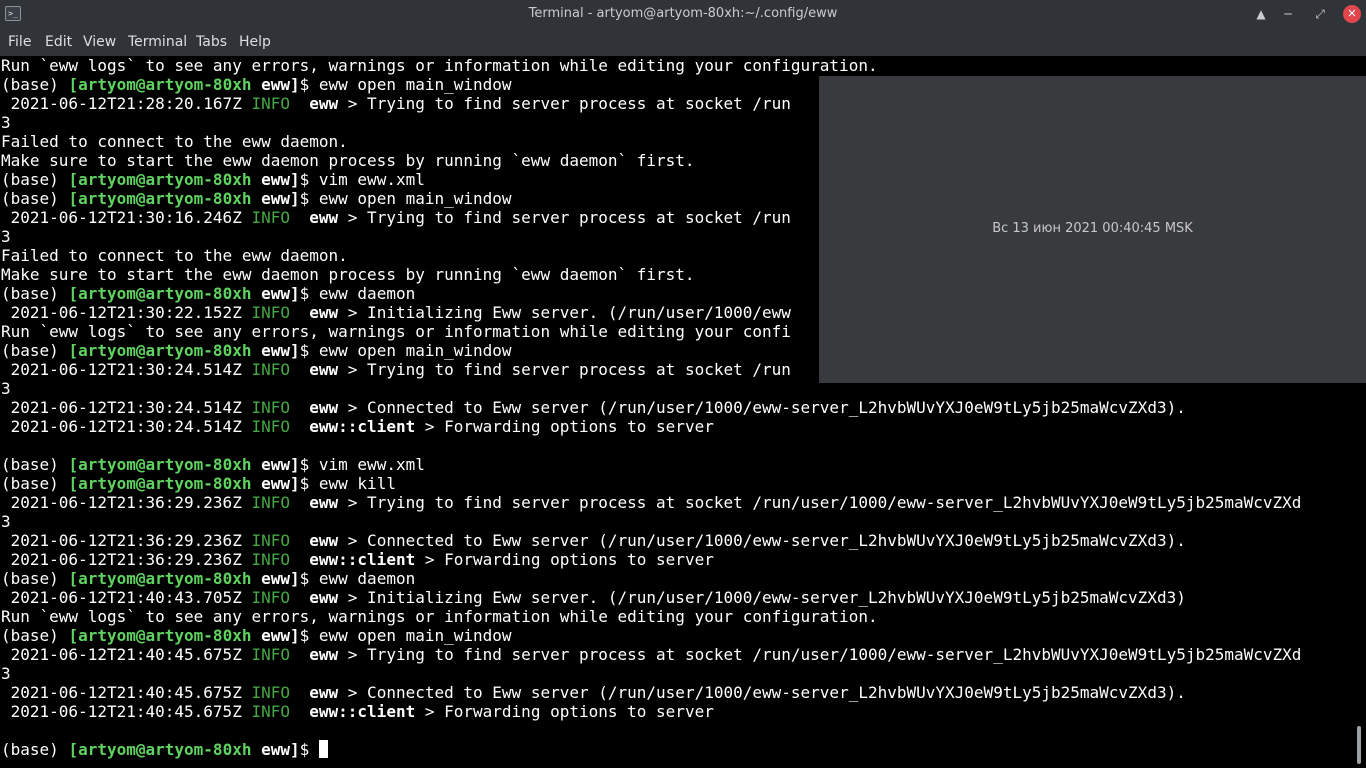  What do you see at coordinates (1261, 14) in the screenshot?
I see `keep-above-icon: ▲` at bounding box center [1261, 14].